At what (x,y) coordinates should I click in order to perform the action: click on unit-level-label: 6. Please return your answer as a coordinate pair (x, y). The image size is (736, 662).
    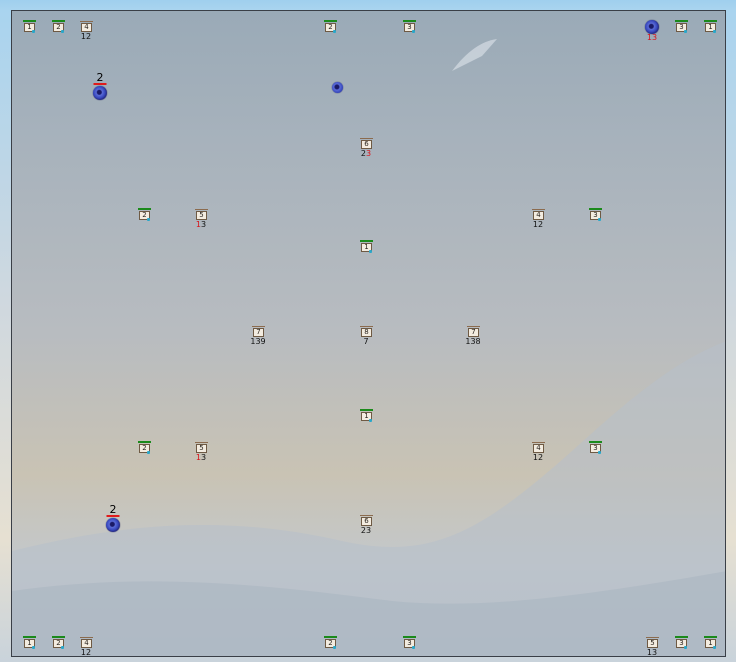
    Looking at the image, I should click on (366, 144).